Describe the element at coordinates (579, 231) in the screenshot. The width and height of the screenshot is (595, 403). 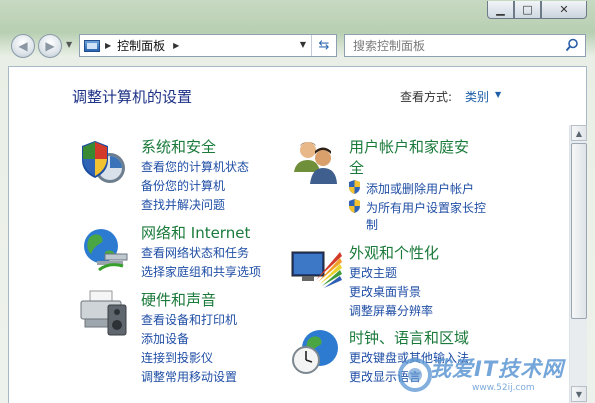
I see `scroll-thumb` at that location.